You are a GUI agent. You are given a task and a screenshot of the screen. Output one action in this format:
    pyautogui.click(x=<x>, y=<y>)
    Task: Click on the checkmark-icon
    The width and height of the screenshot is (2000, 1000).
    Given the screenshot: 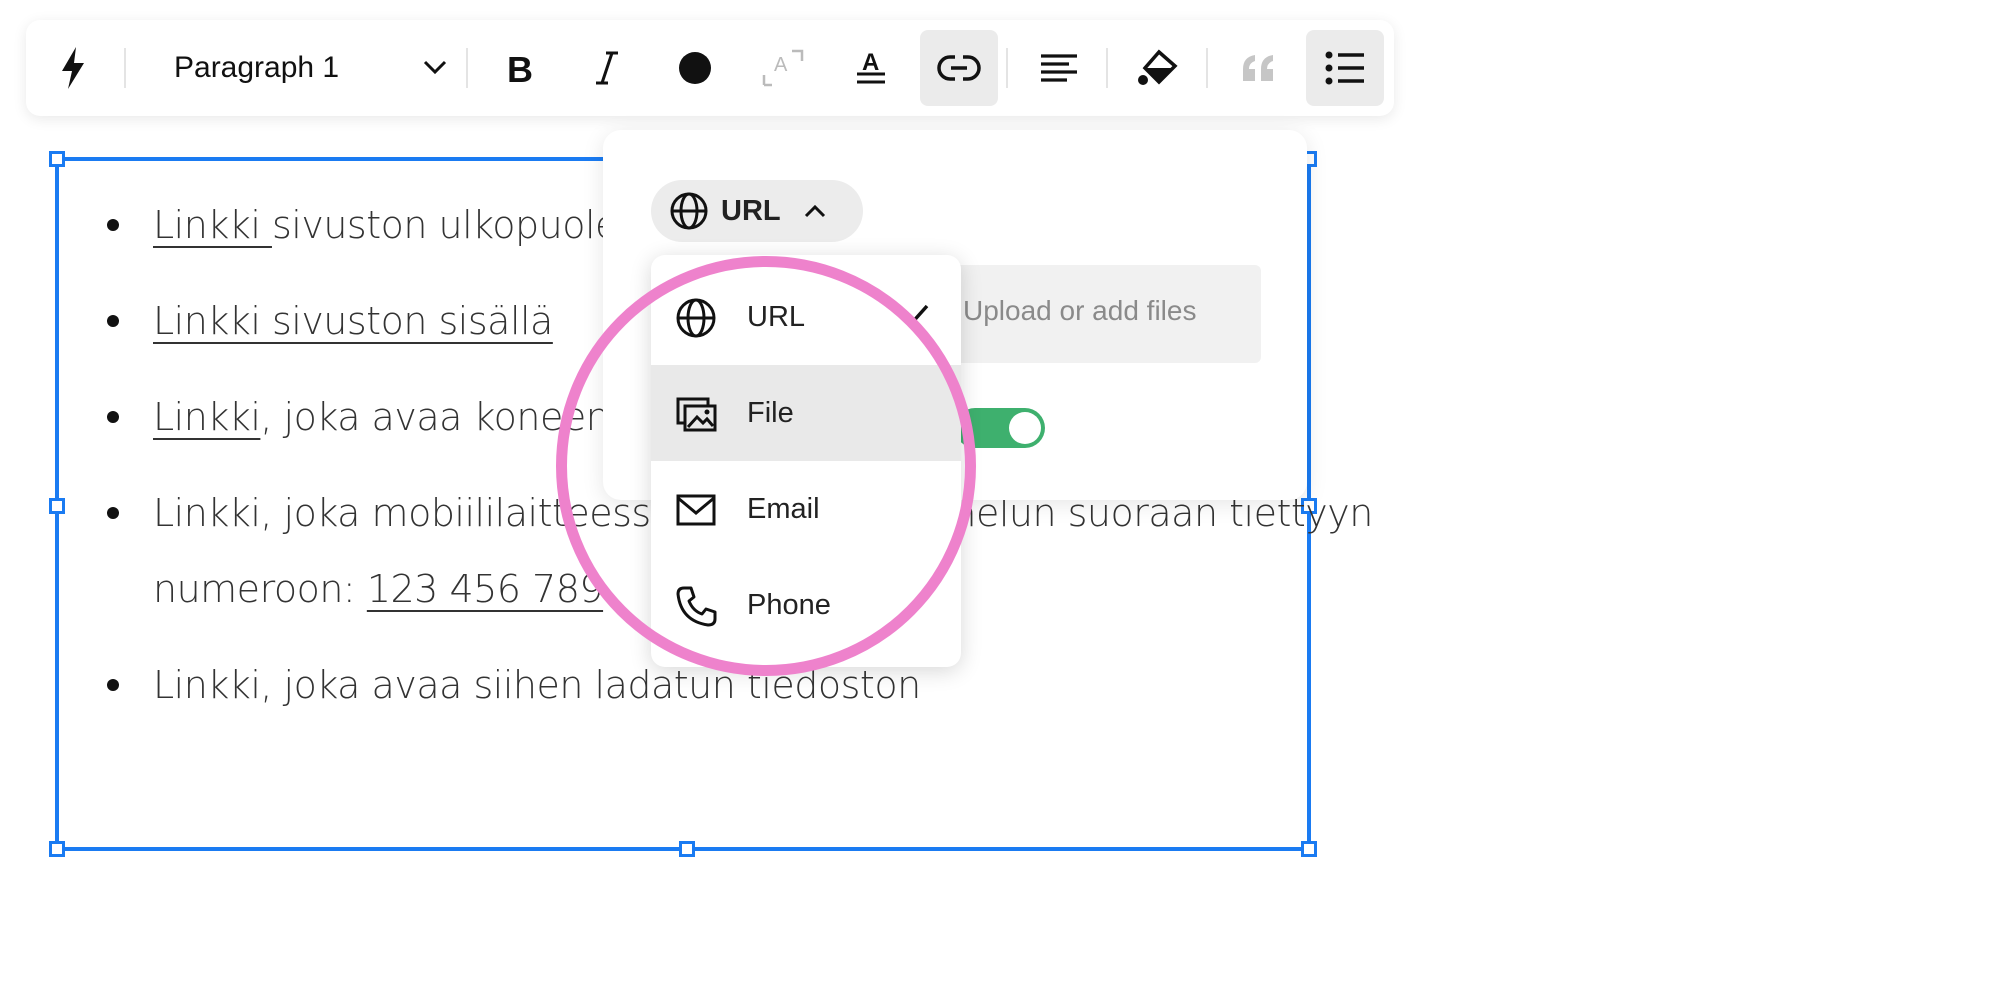 What is the action you would take?
    pyautogui.click(x=914, y=316)
    